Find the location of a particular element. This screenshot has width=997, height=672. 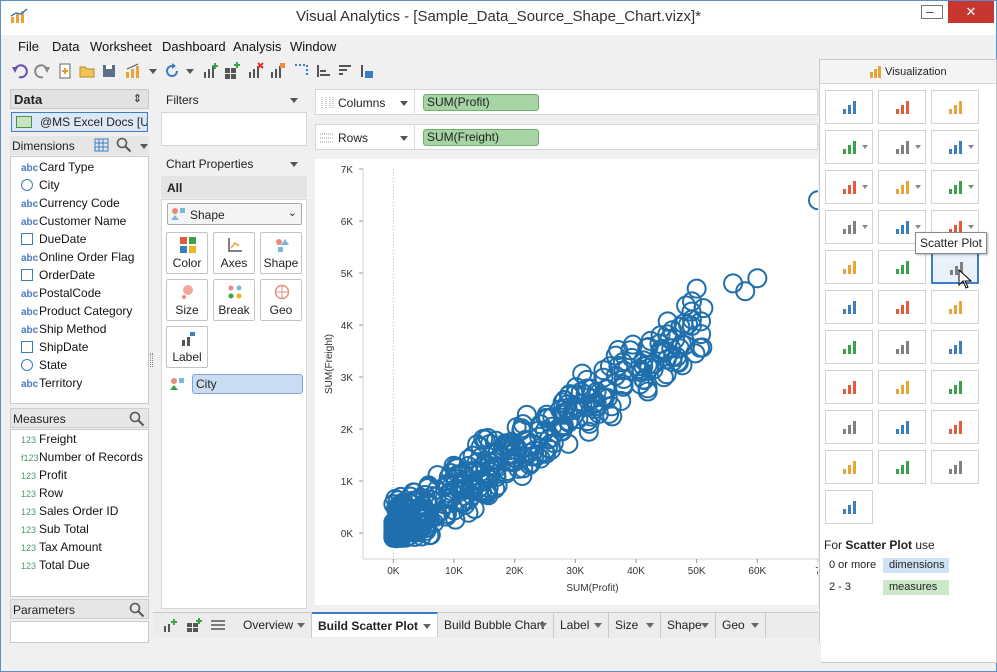

mark-type-select: Shape ⌄ is located at coordinates (234, 214).